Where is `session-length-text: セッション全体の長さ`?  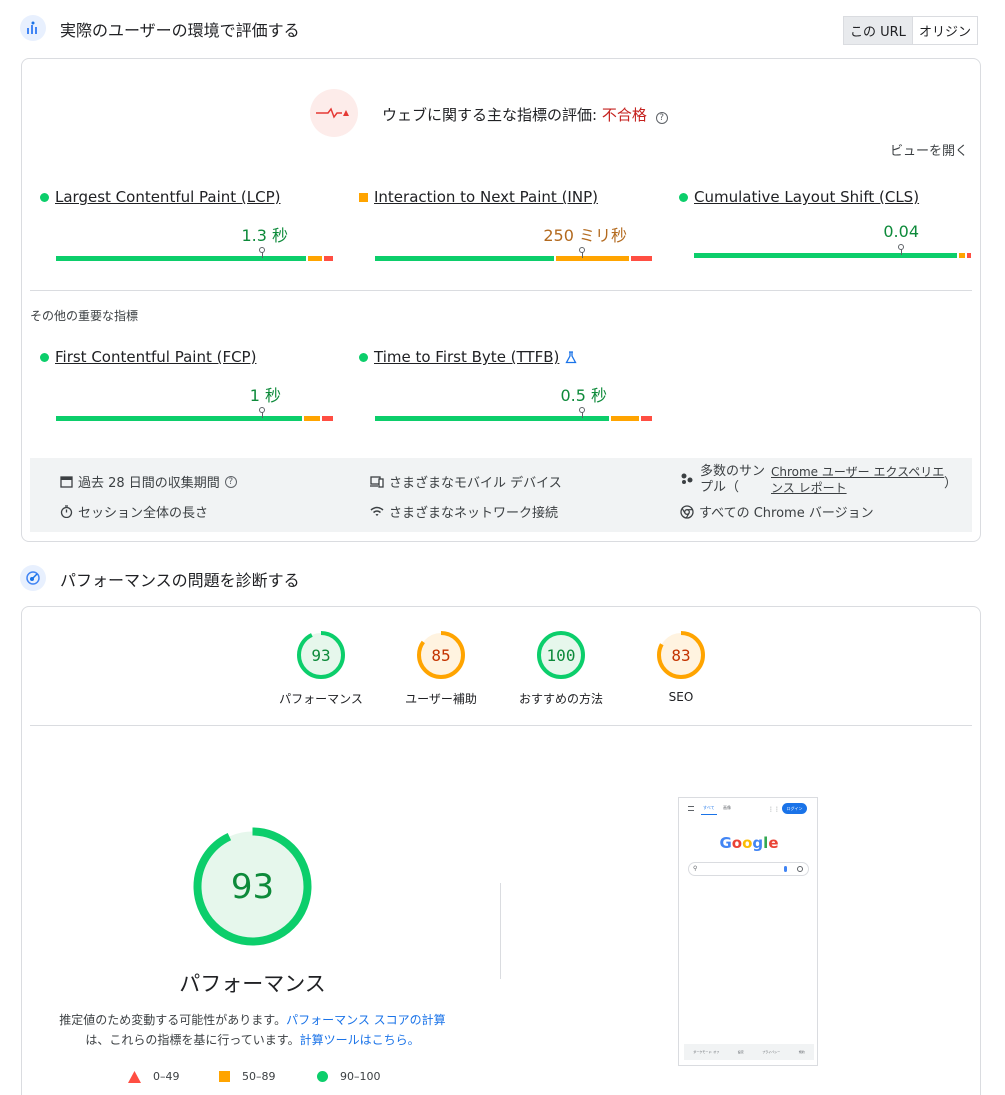 session-length-text: セッション全体の長さ is located at coordinates (143, 513).